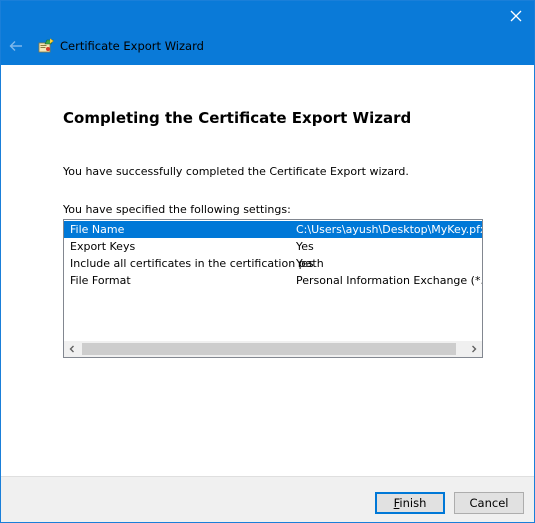  I want to click on scroll-left-button, so click(72, 349).